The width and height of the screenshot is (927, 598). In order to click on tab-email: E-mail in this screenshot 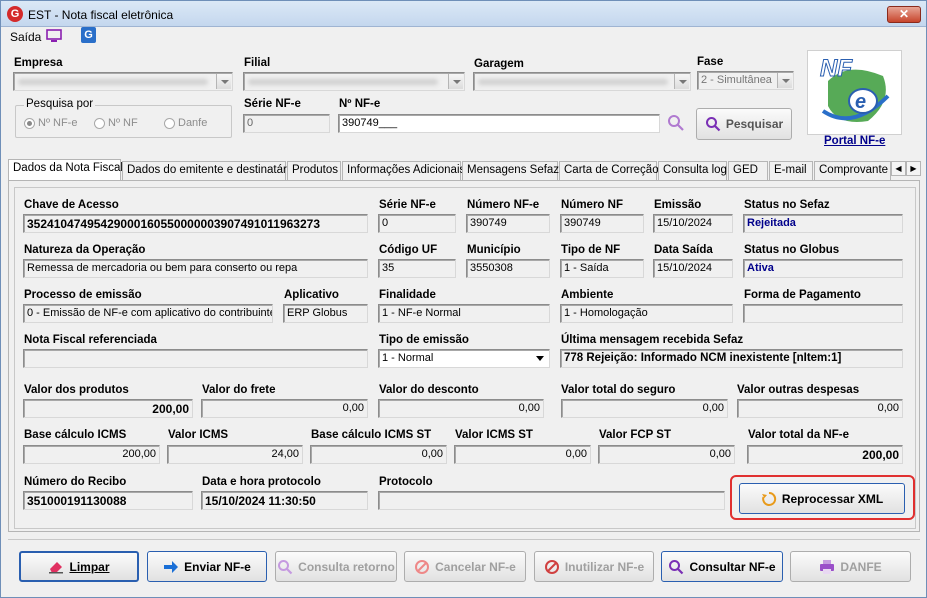, I will do `click(791, 170)`.